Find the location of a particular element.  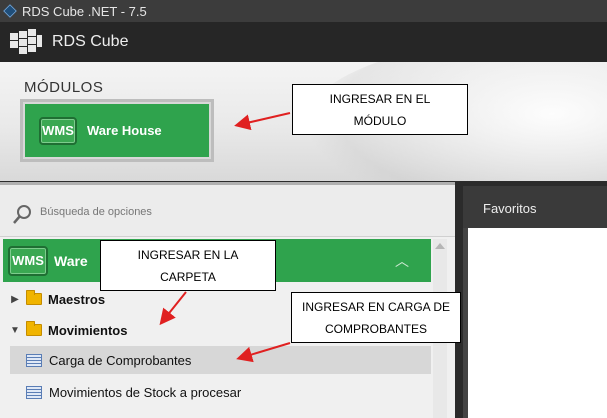

collapse-arrow-icon: ▼ is located at coordinates (15, 330).